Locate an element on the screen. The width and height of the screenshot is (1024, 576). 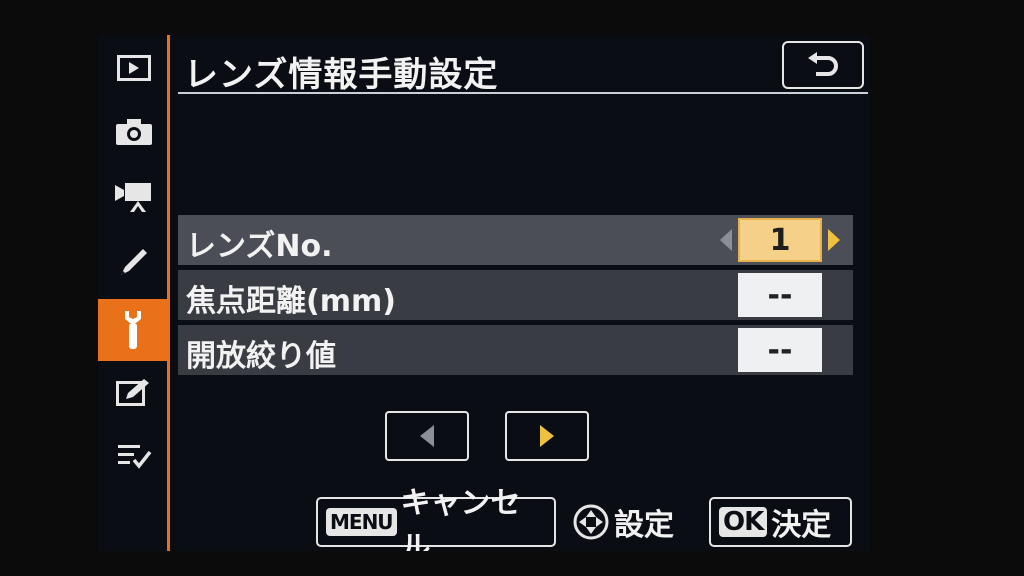
row-label: 開放絞り値 is located at coordinates (261, 356).